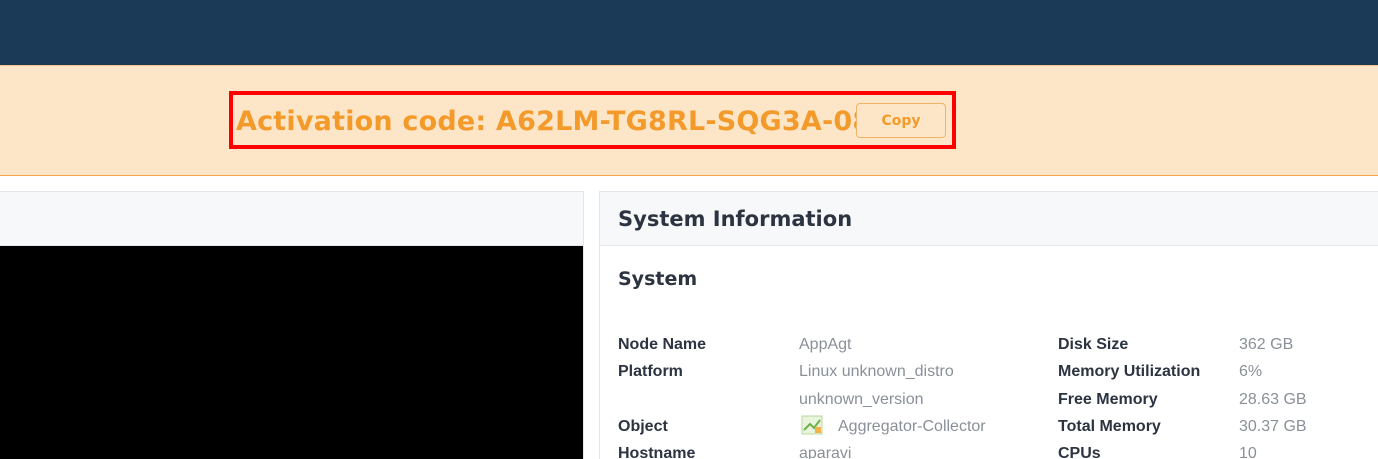 The height and width of the screenshot is (459, 1378). What do you see at coordinates (861, 399) in the screenshot?
I see `platform-value-line2: unknown_version` at bounding box center [861, 399].